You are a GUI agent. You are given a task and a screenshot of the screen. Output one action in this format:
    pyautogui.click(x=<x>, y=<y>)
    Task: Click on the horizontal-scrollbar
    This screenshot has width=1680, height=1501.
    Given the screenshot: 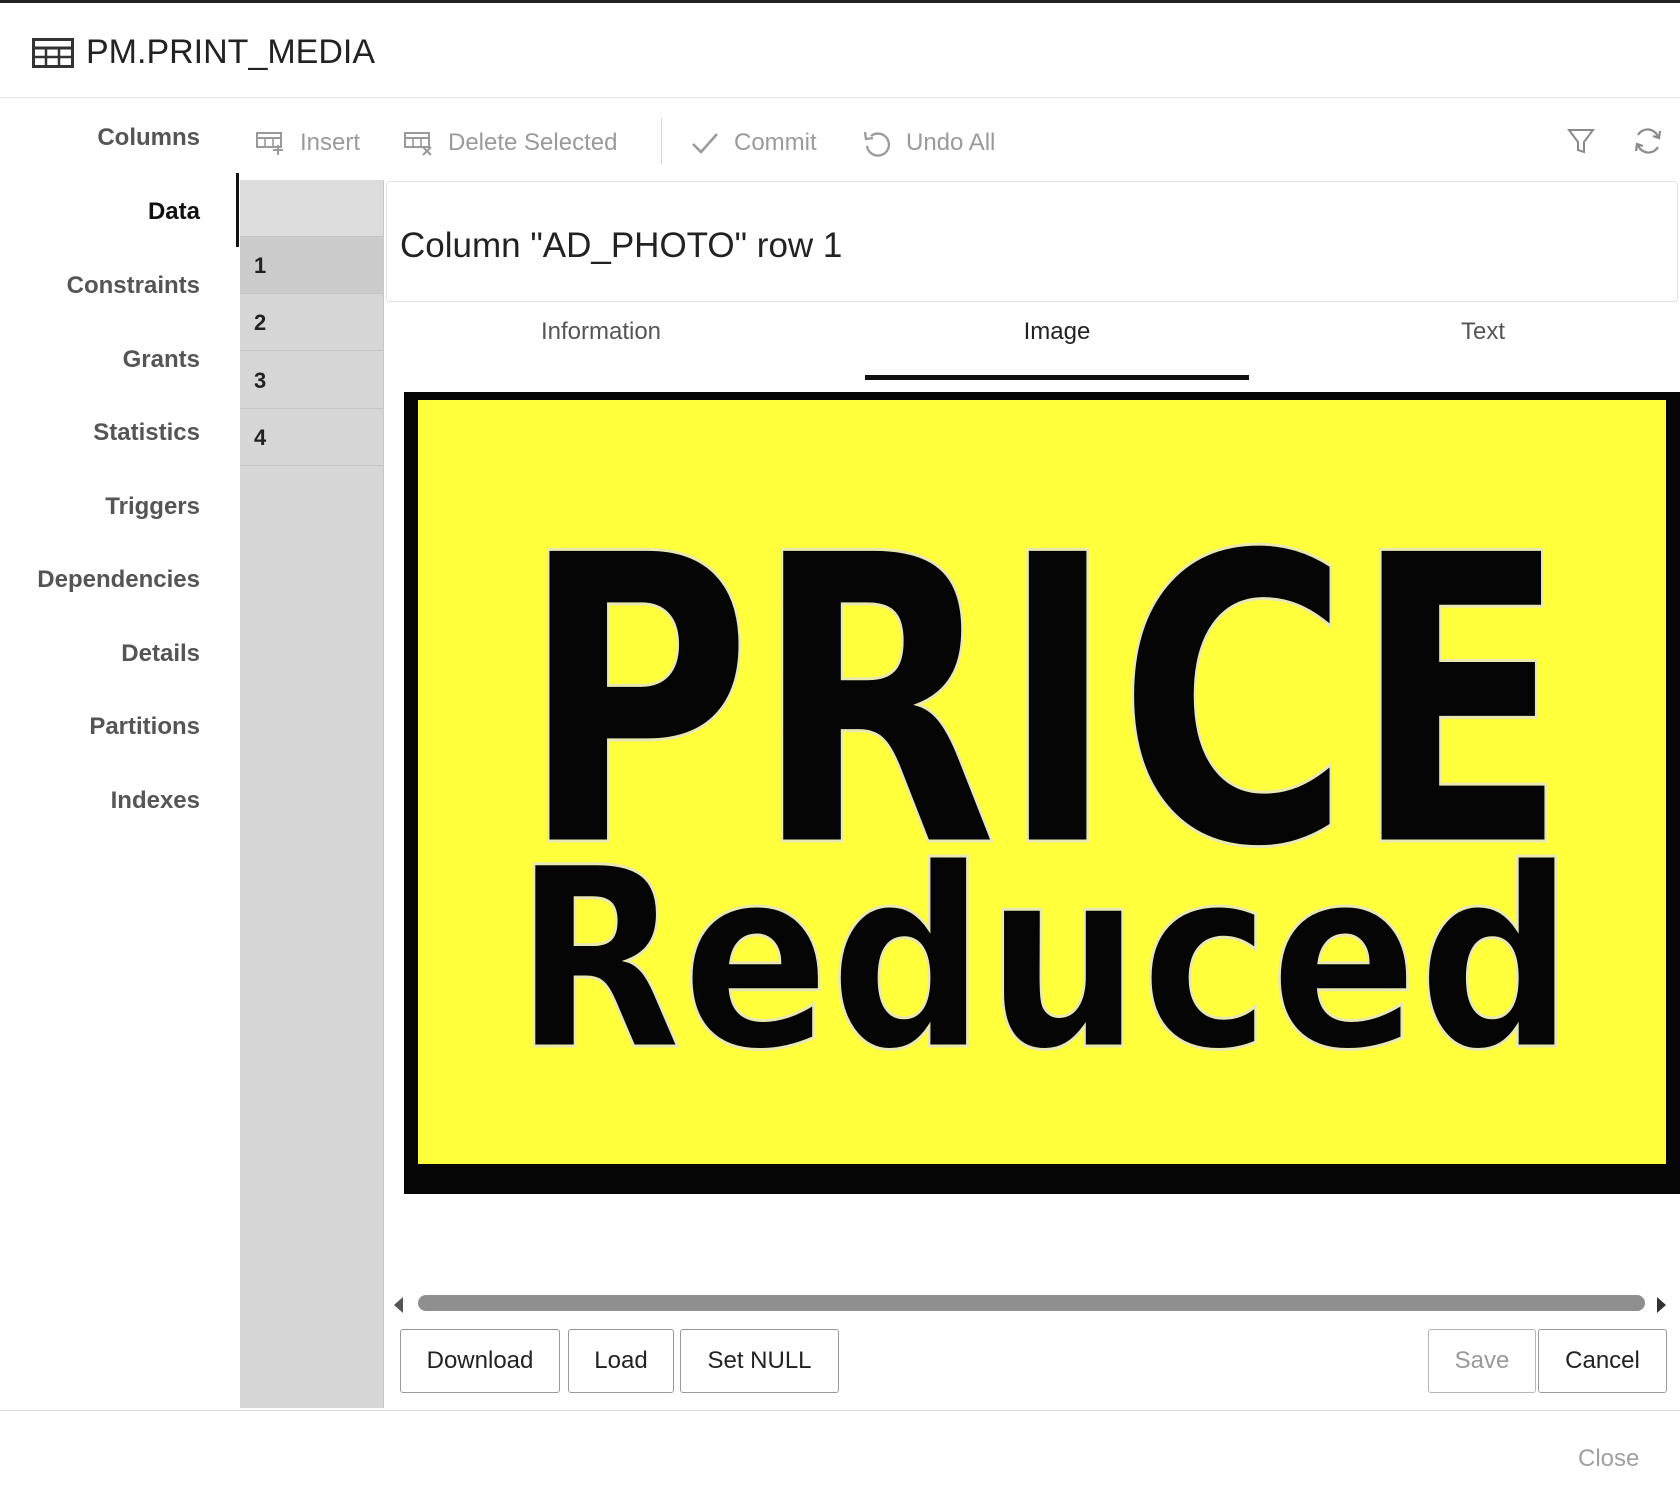 What is the action you would take?
    pyautogui.click(x=1033, y=1303)
    